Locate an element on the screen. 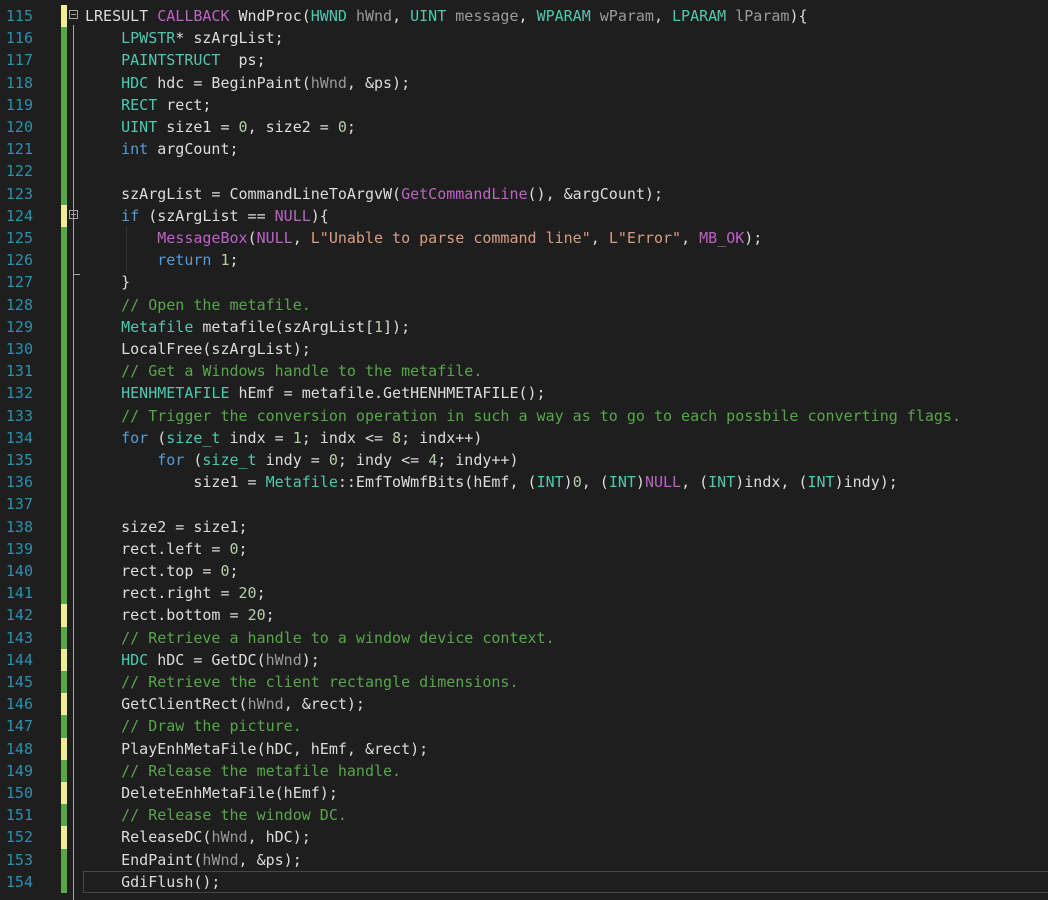  code-token: LocalFree(szArgList); is located at coordinates (198, 349).